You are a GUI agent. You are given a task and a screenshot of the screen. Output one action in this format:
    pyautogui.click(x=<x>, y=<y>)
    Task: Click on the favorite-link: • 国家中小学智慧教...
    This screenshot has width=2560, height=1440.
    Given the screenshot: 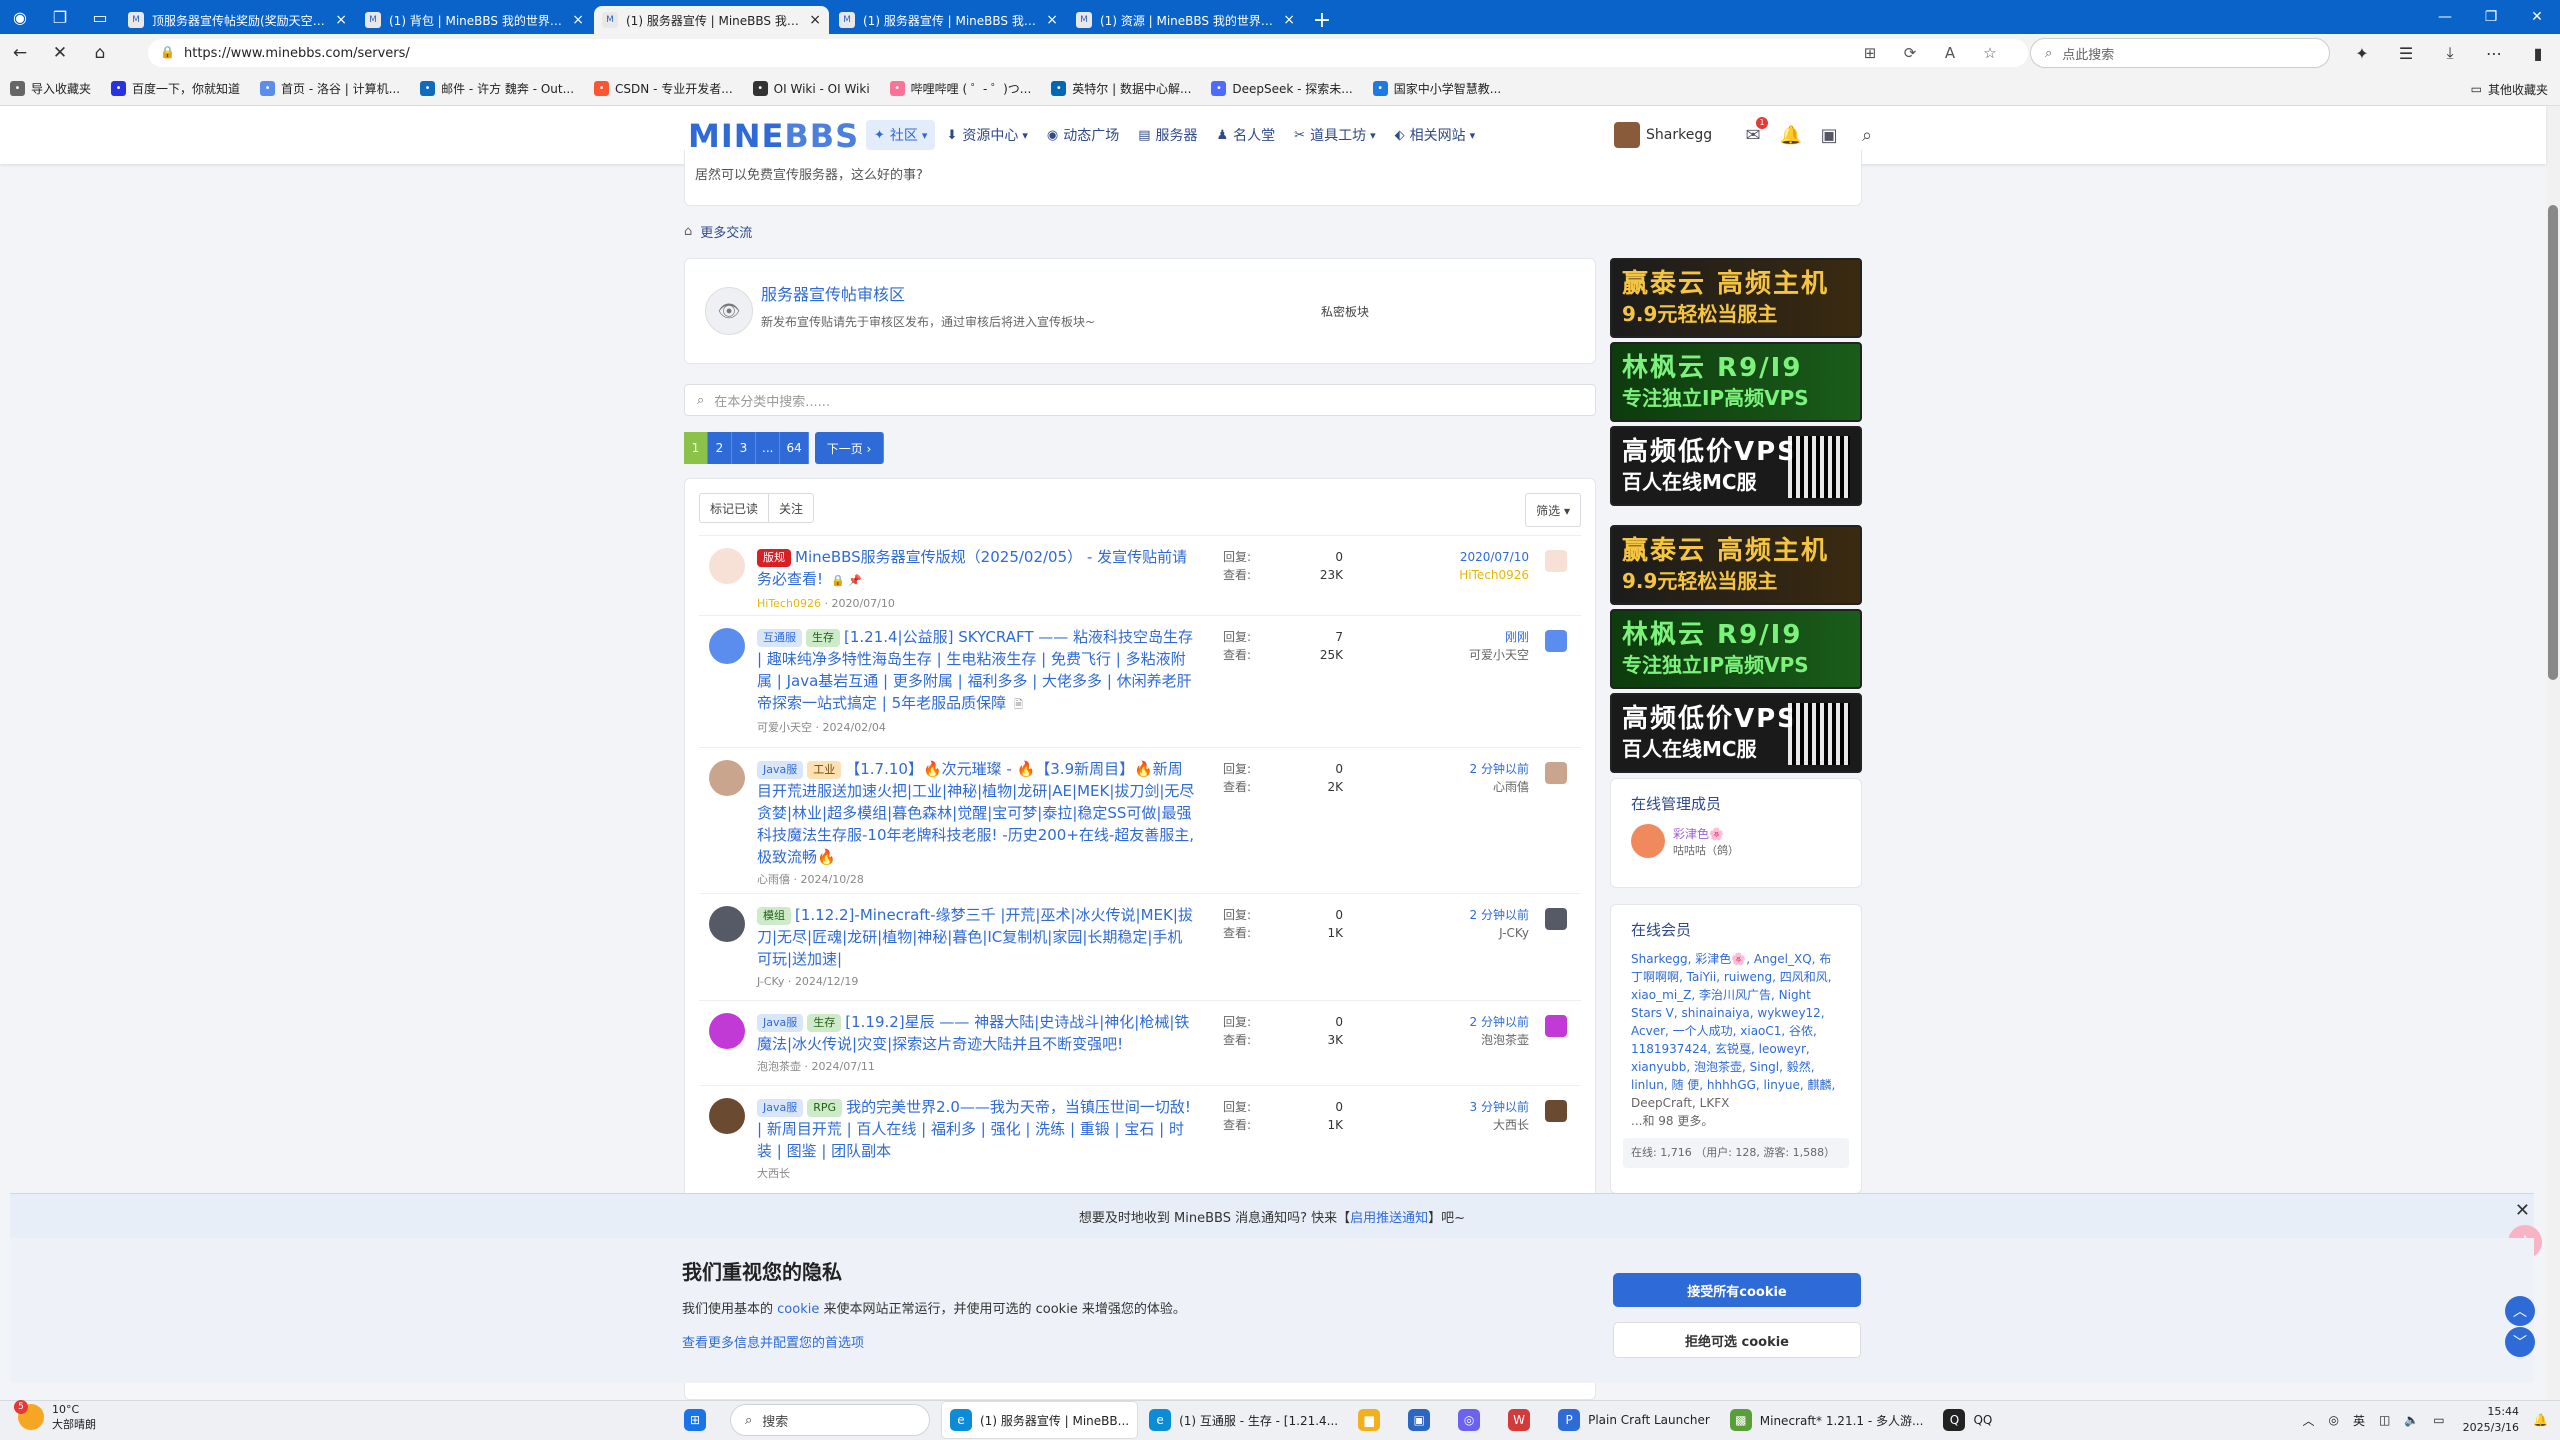 What is the action you would take?
    pyautogui.click(x=1436, y=88)
    